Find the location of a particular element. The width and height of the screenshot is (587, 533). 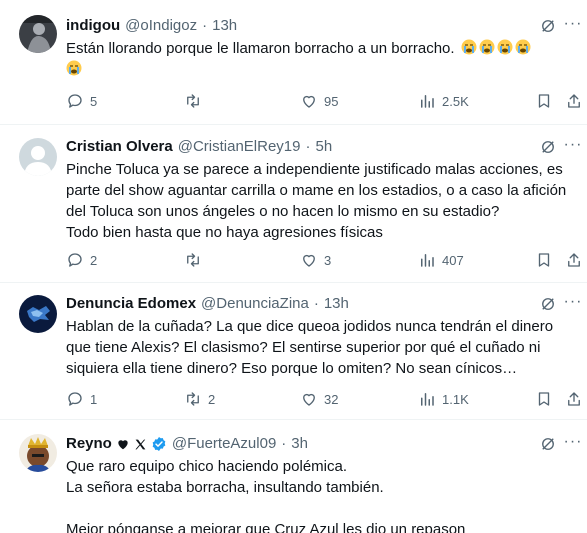

reply-count: 1 is located at coordinates (94, 399).